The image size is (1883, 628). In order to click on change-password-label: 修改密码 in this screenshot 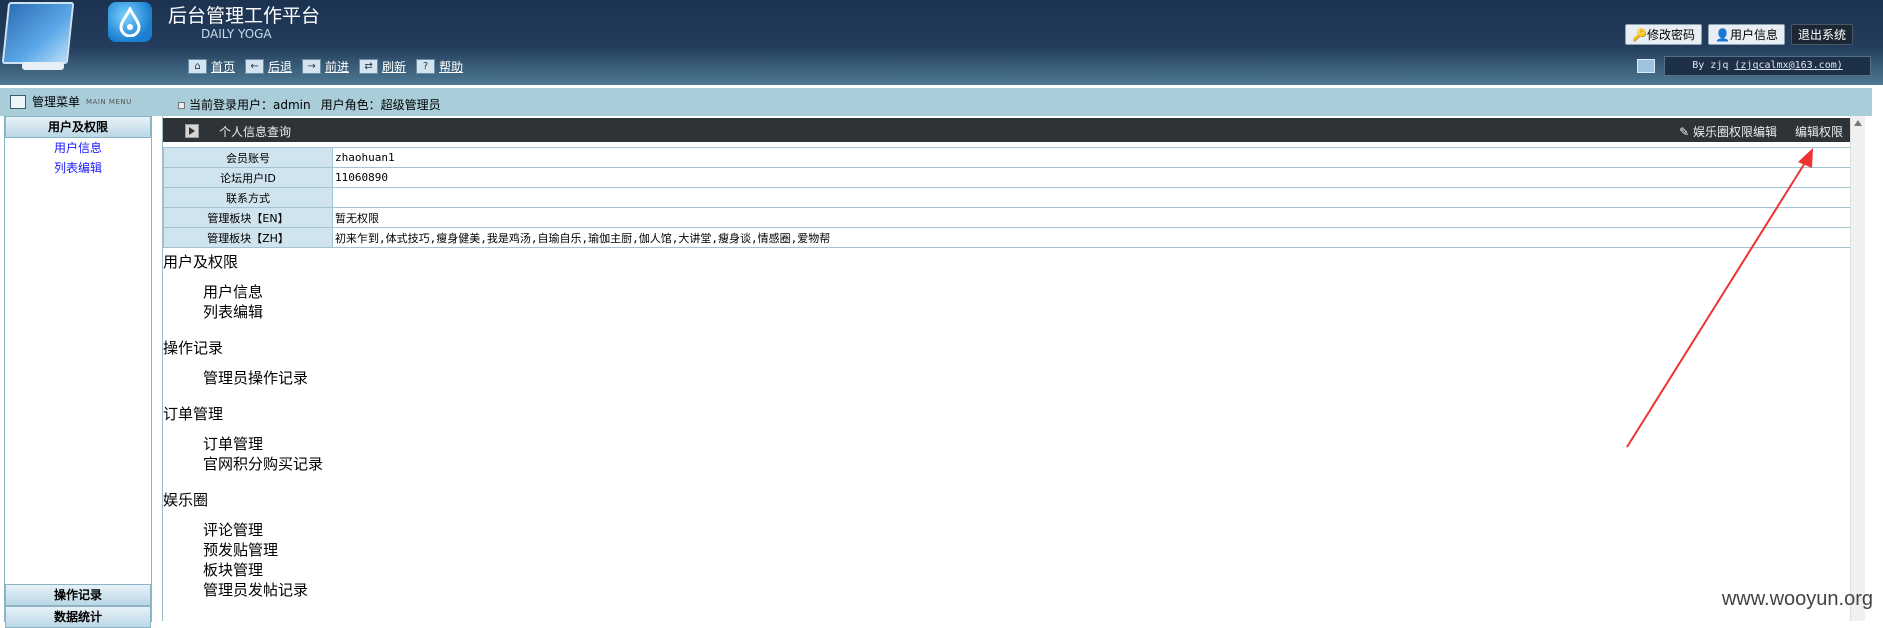, I will do `click(1671, 35)`.